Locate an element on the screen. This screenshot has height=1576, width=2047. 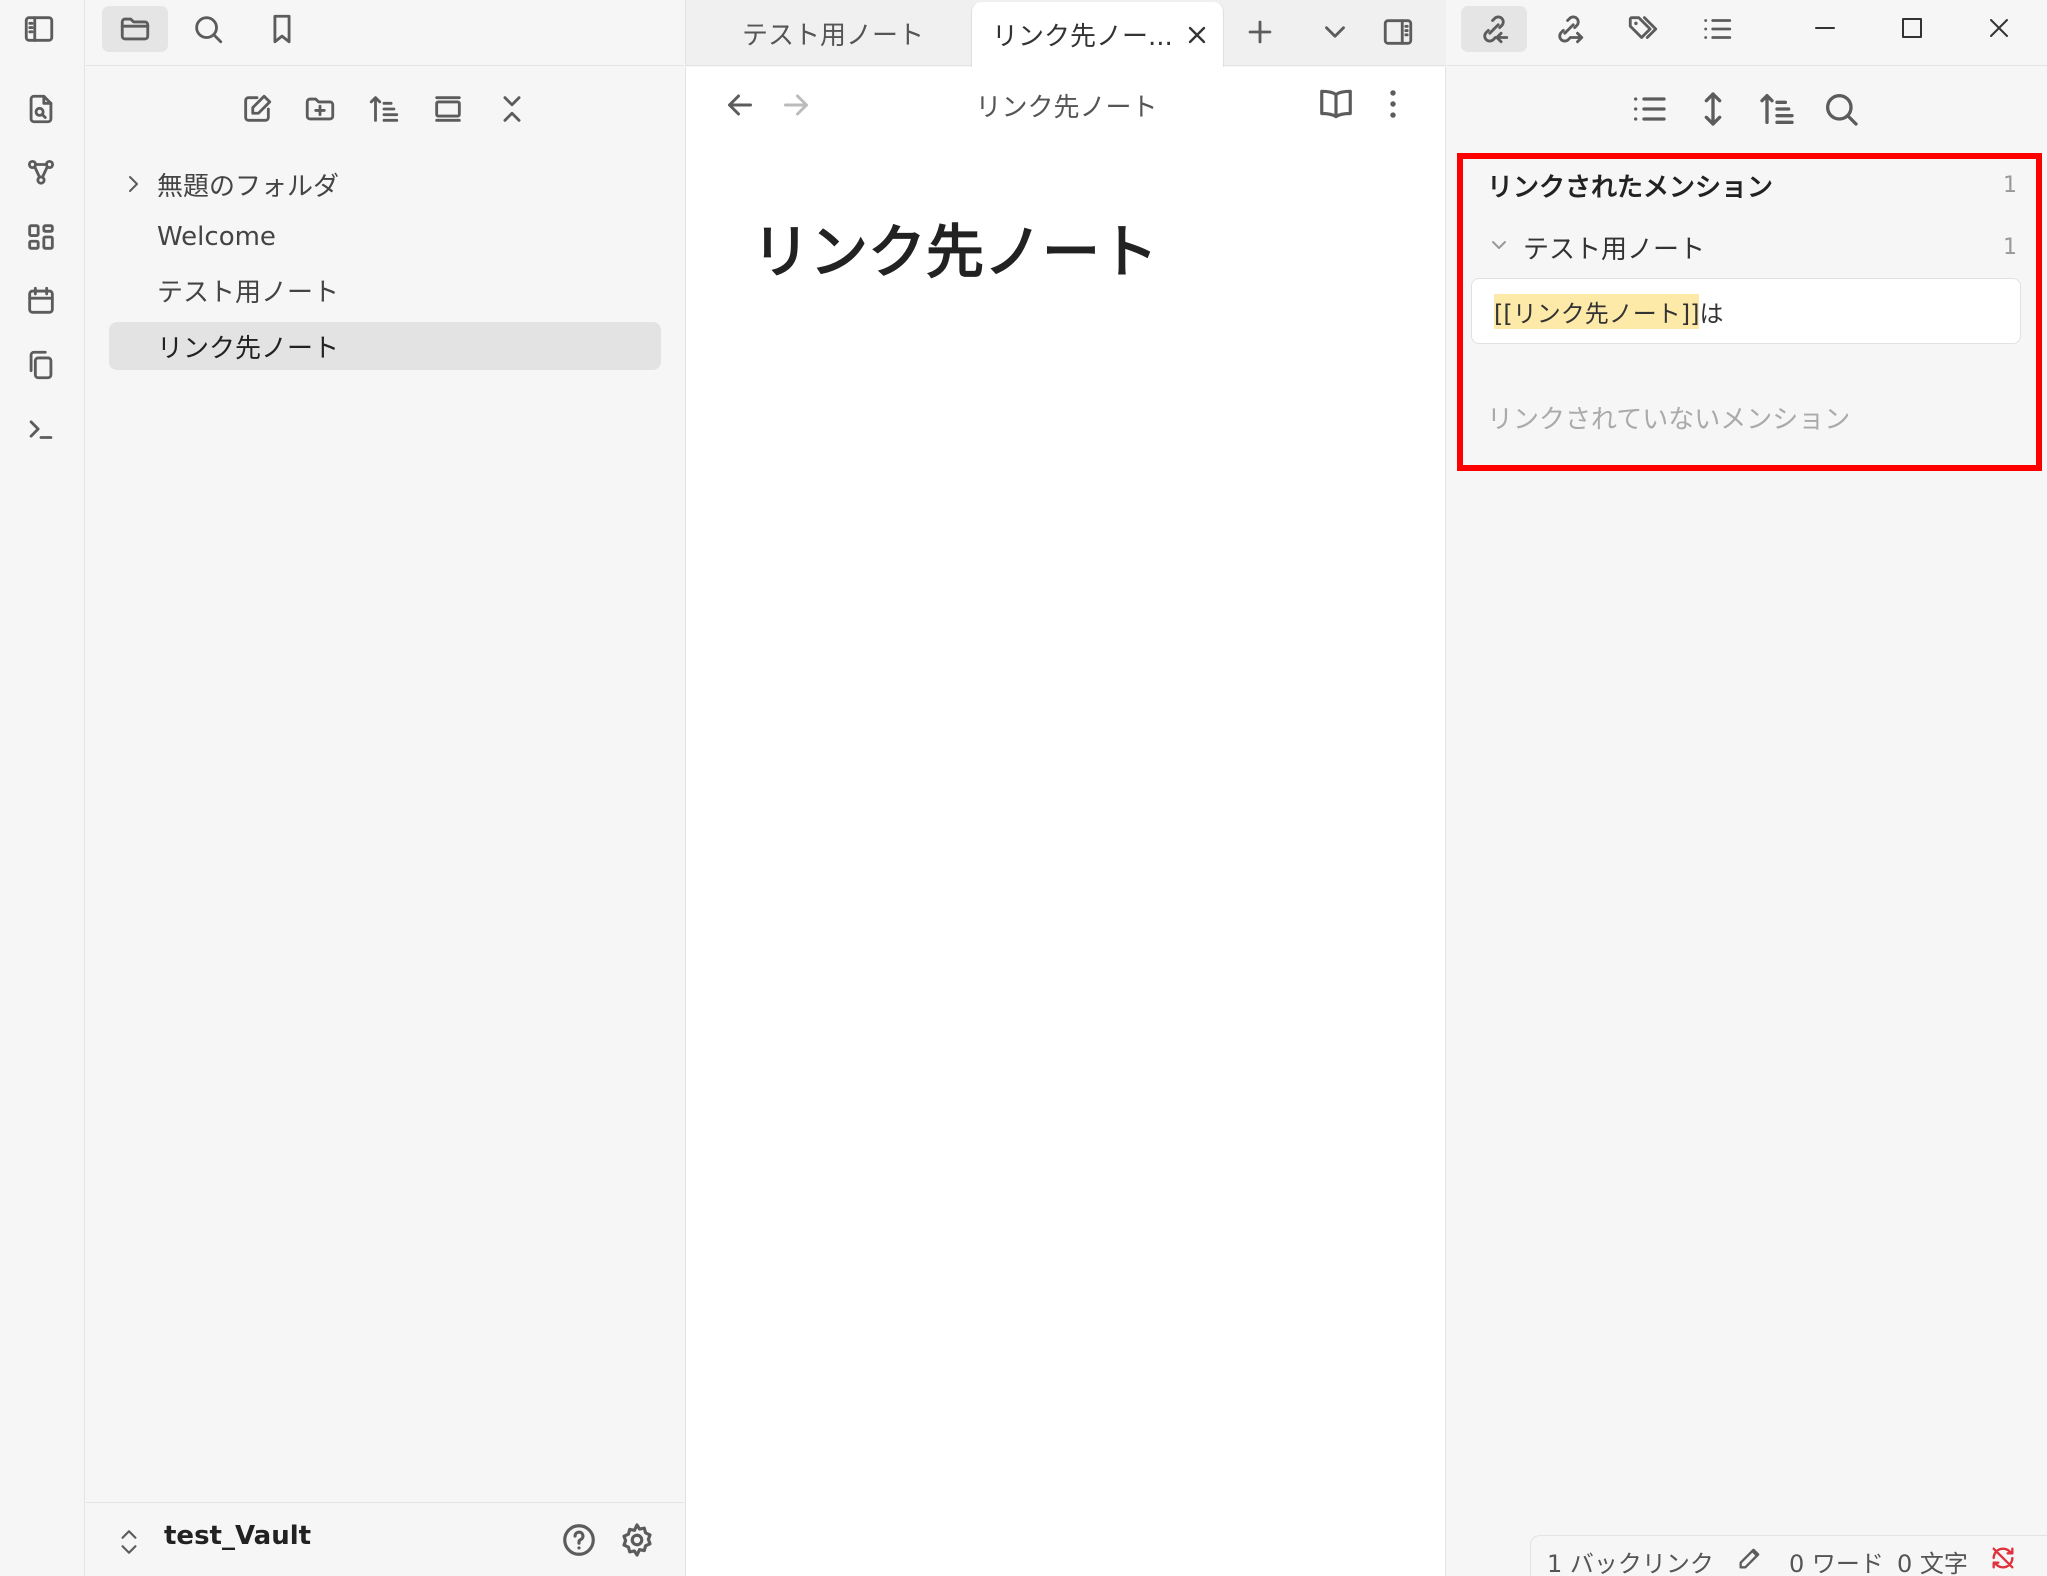
new-note-button is located at coordinates (257, 109).